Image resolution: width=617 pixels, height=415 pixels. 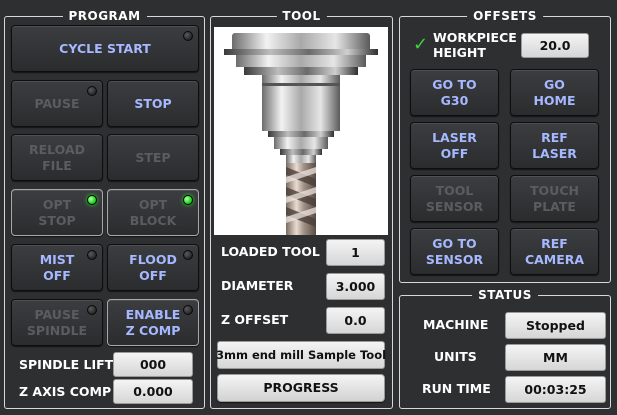 I want to click on cycle-start-label: CYCLE START, so click(x=105, y=48).